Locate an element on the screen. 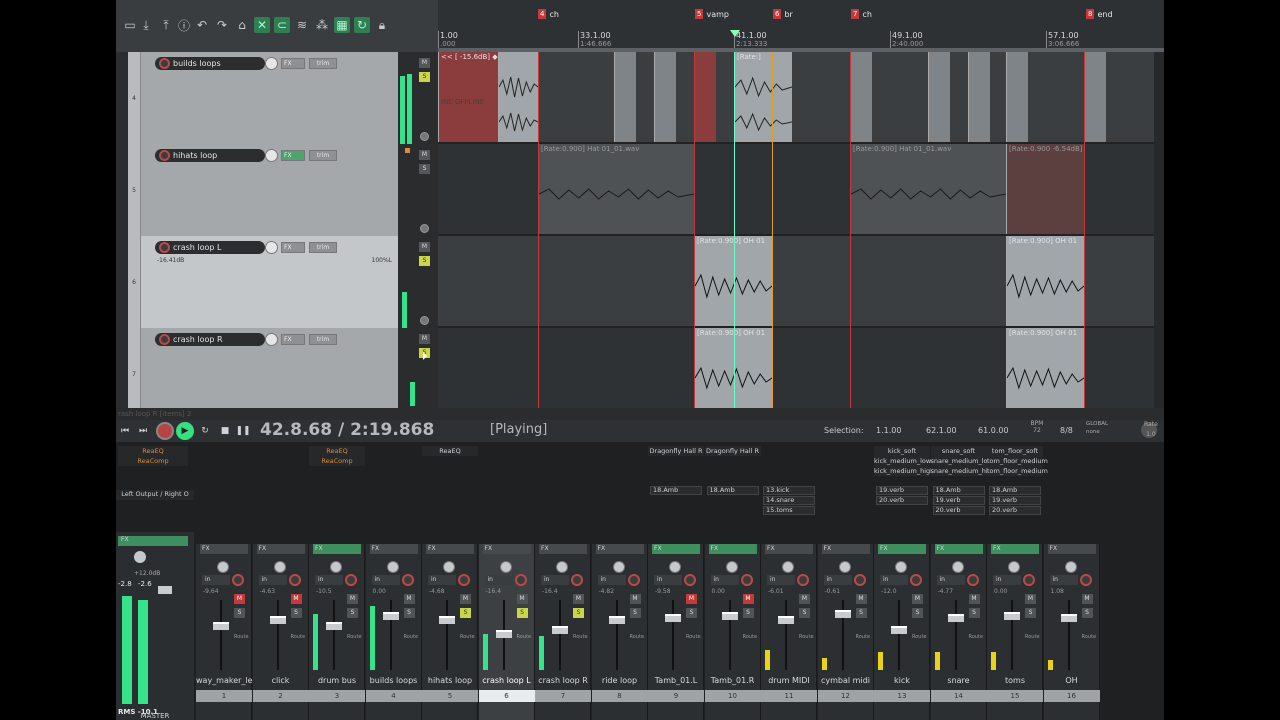  export-icon: ⤒ is located at coordinates (166, 25).